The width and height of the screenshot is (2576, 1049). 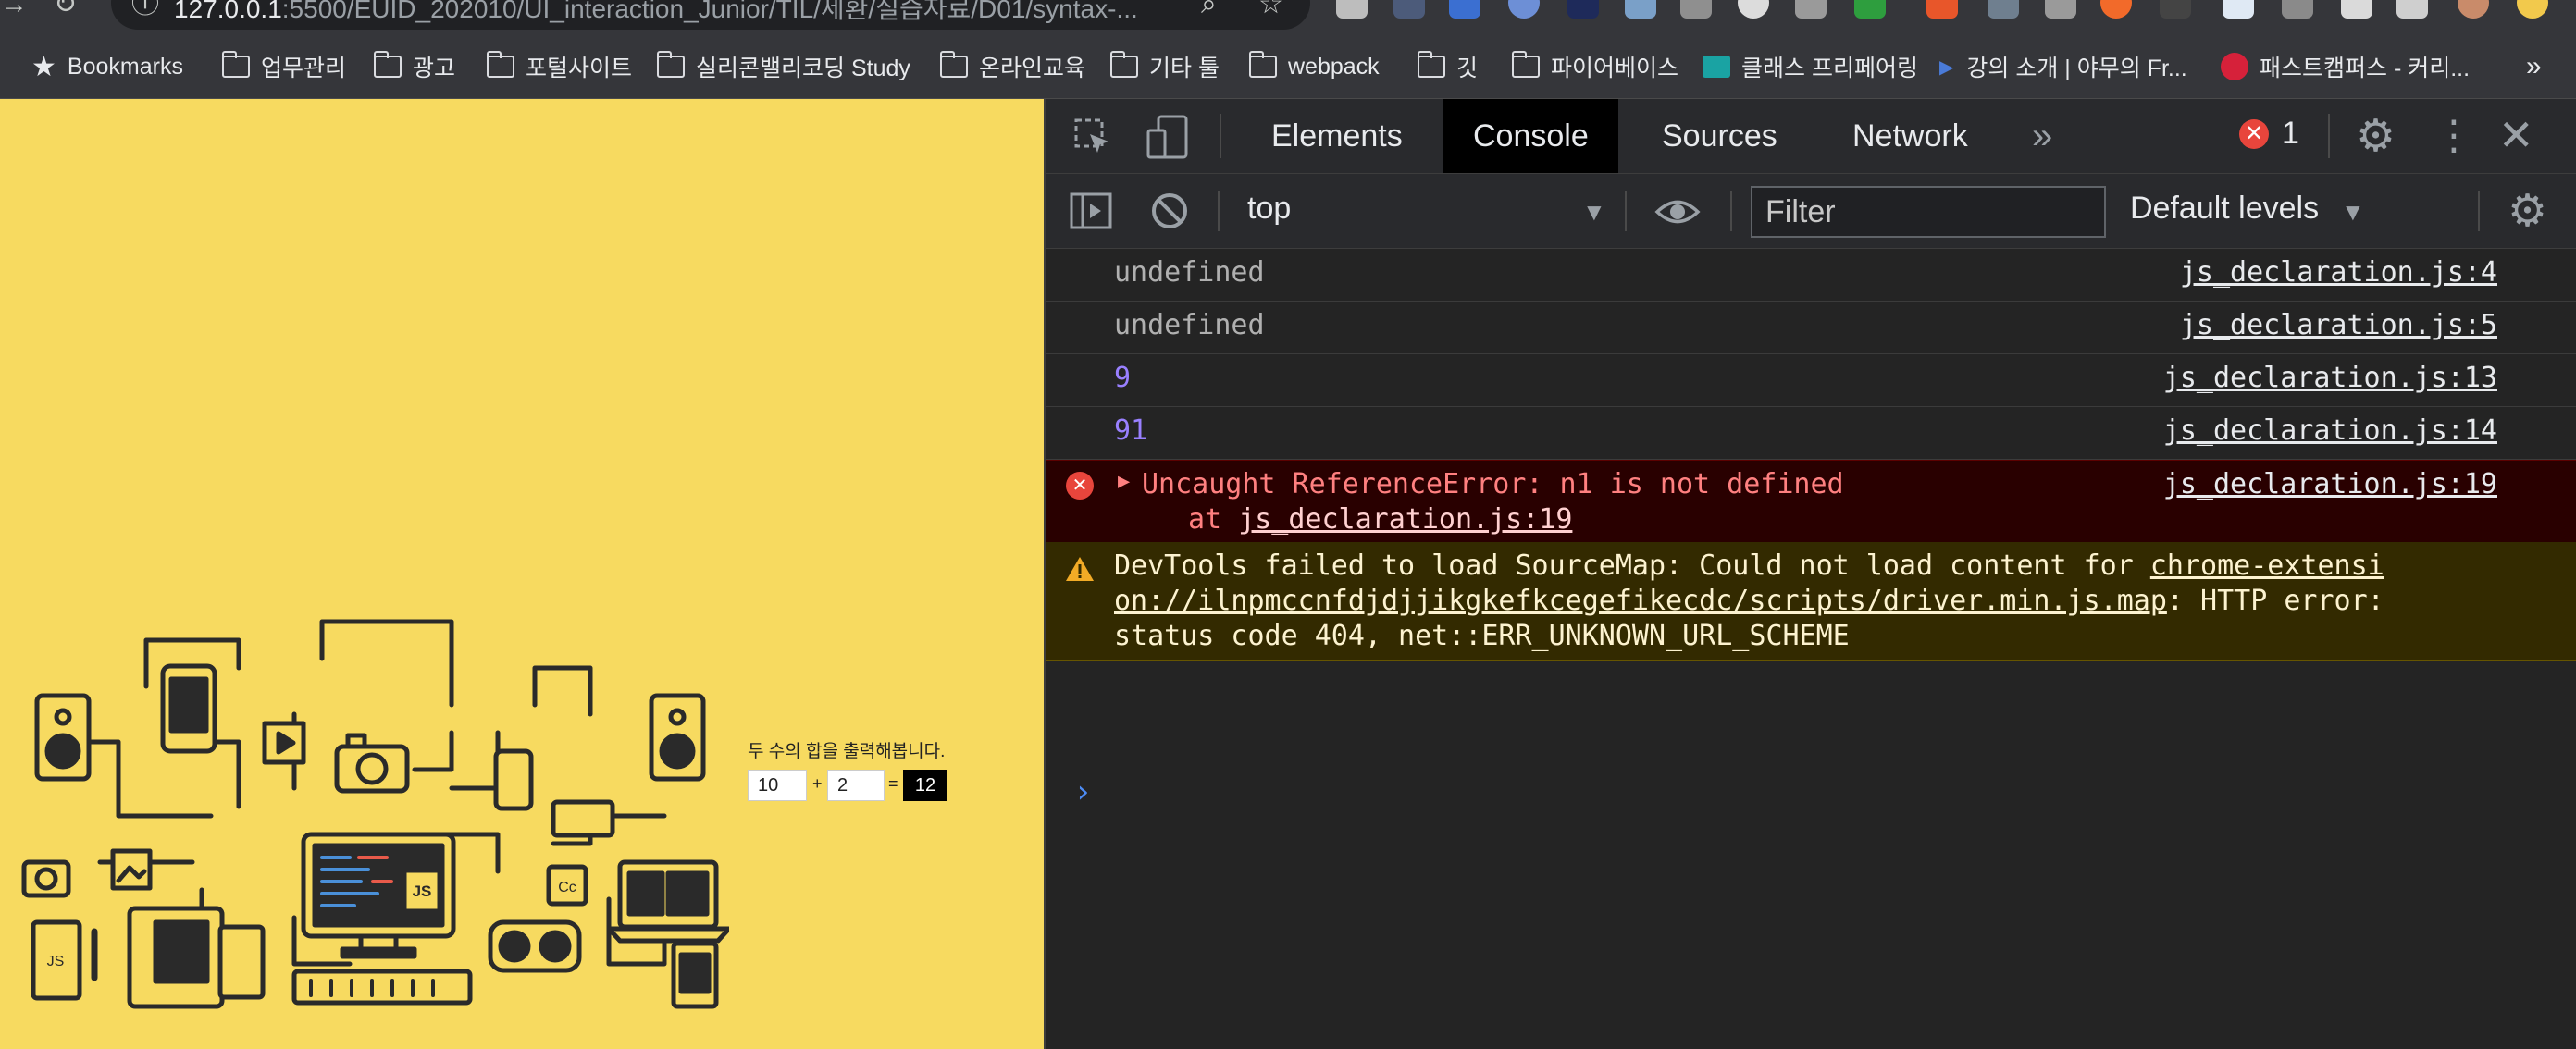 What do you see at coordinates (2267, 565) in the screenshot?
I see `warning-link: chrome-extensi` at bounding box center [2267, 565].